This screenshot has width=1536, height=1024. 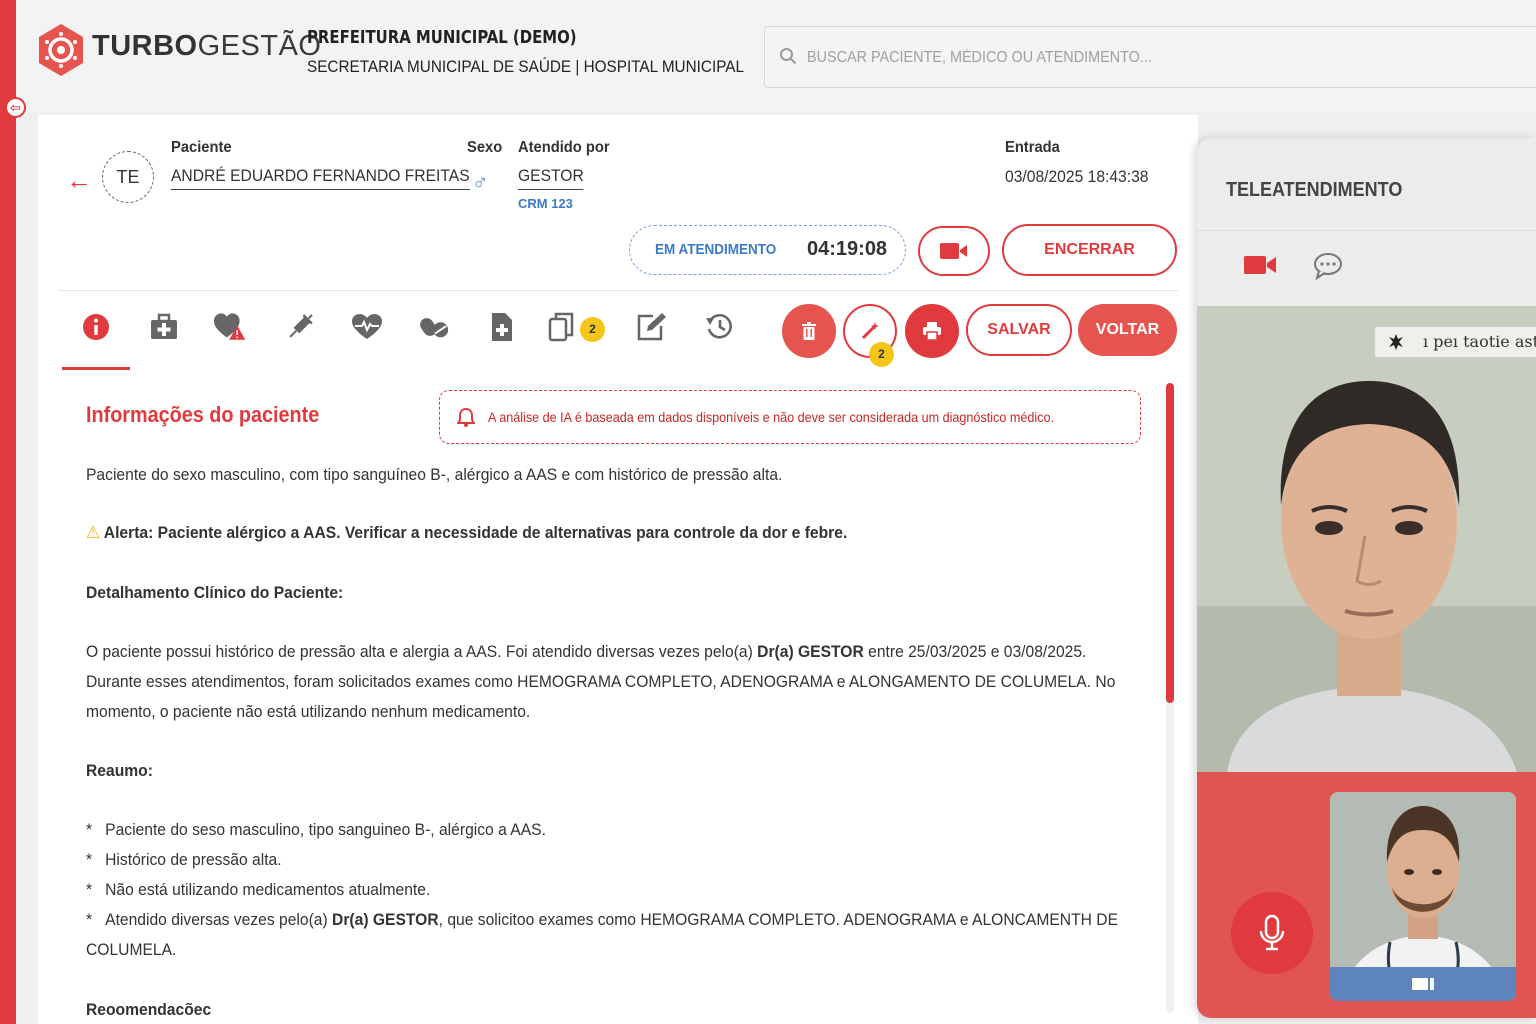 I want to click on entry-label: Entrada, so click(x=1032, y=147).